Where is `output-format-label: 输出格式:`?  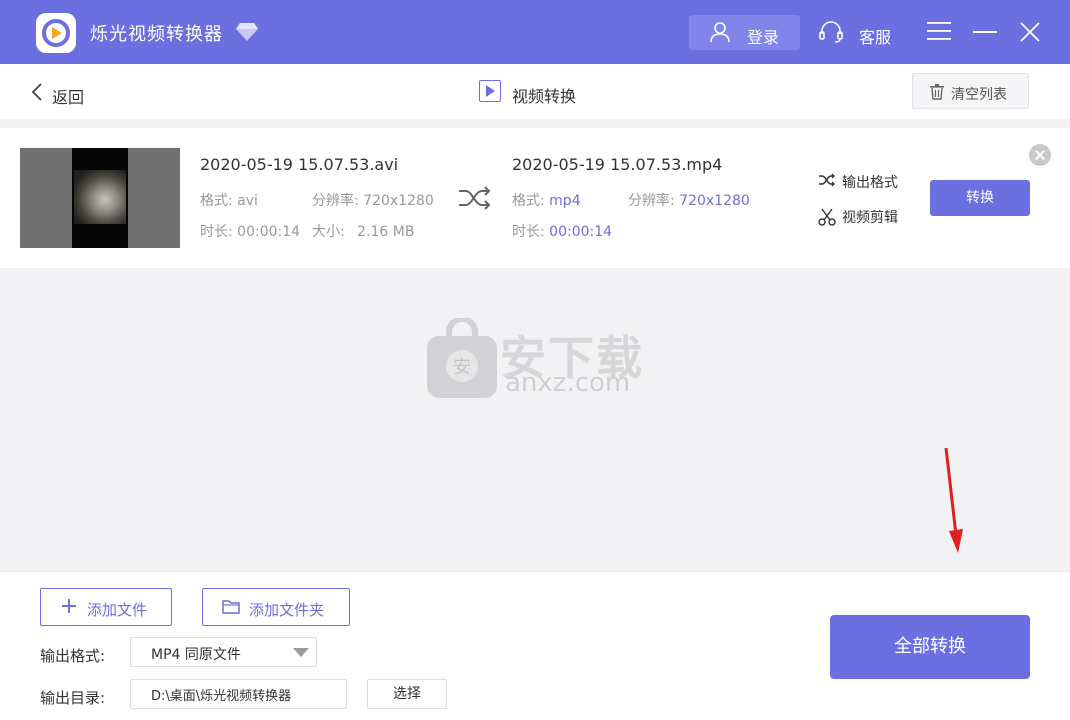 output-format-label: 输出格式: is located at coordinates (73, 656).